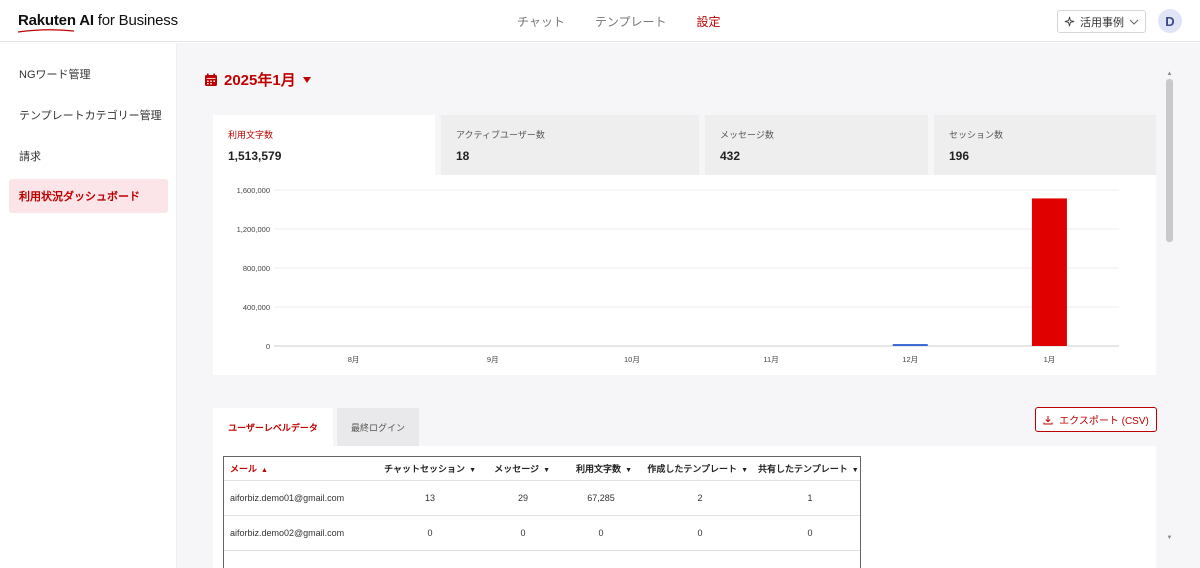 This screenshot has height=568, width=1200. What do you see at coordinates (430, 498) in the screenshot?
I see `cell-chat-sessions: 13` at bounding box center [430, 498].